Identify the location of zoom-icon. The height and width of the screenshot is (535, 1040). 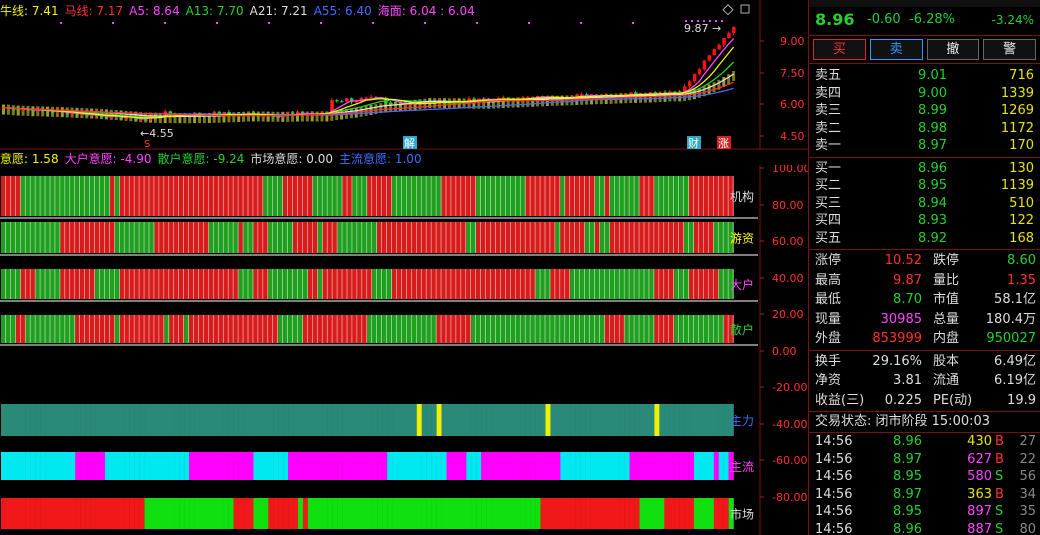
(728, 10).